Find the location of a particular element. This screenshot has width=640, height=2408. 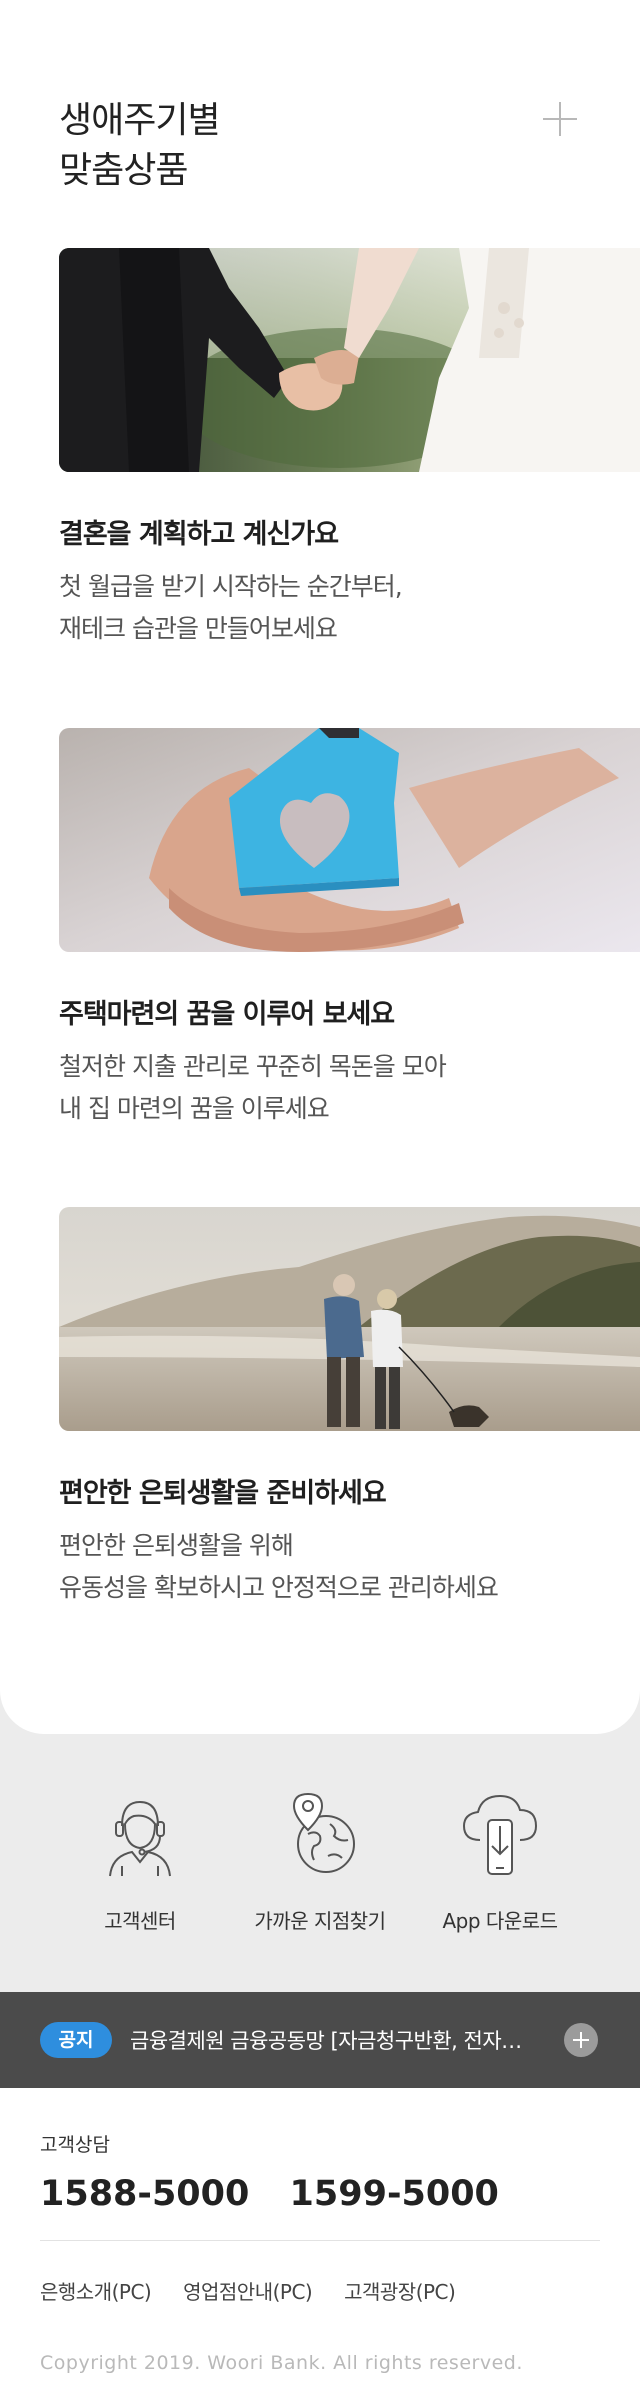

product-description: 편안한 은퇴생활을 위해 유동성을 확보하시고 안정적으로 관리하세요 is located at coordinates (279, 1567).